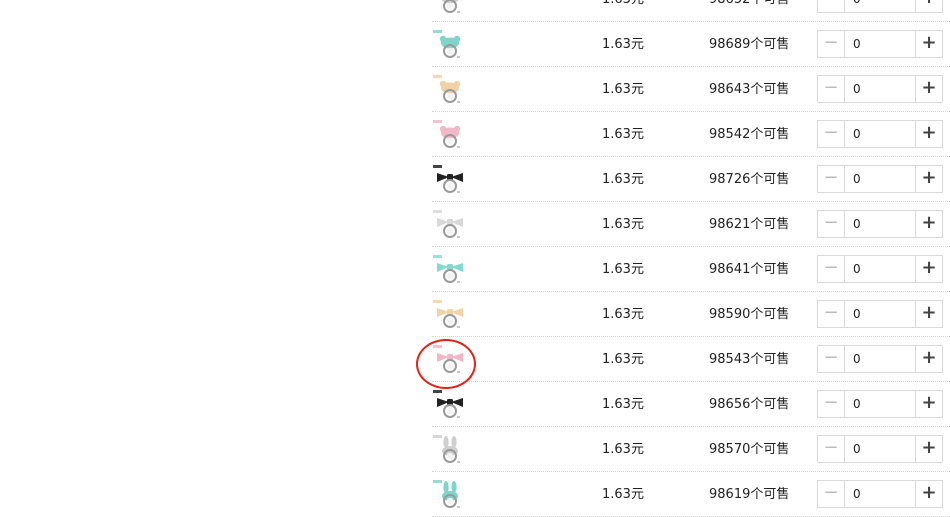 The width and height of the screenshot is (950, 517). Describe the element at coordinates (691, 404) in the screenshot. I see `sku-row: 1.63元98656个可售−+` at that location.